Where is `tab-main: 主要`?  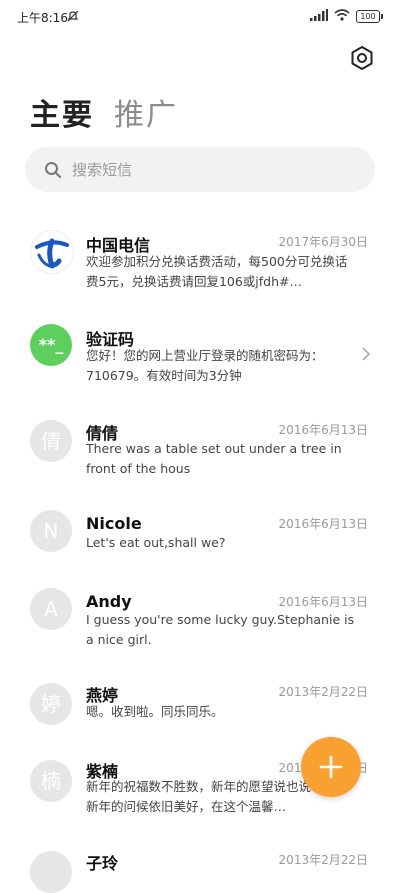
tab-main: 主要 is located at coordinates (62, 112).